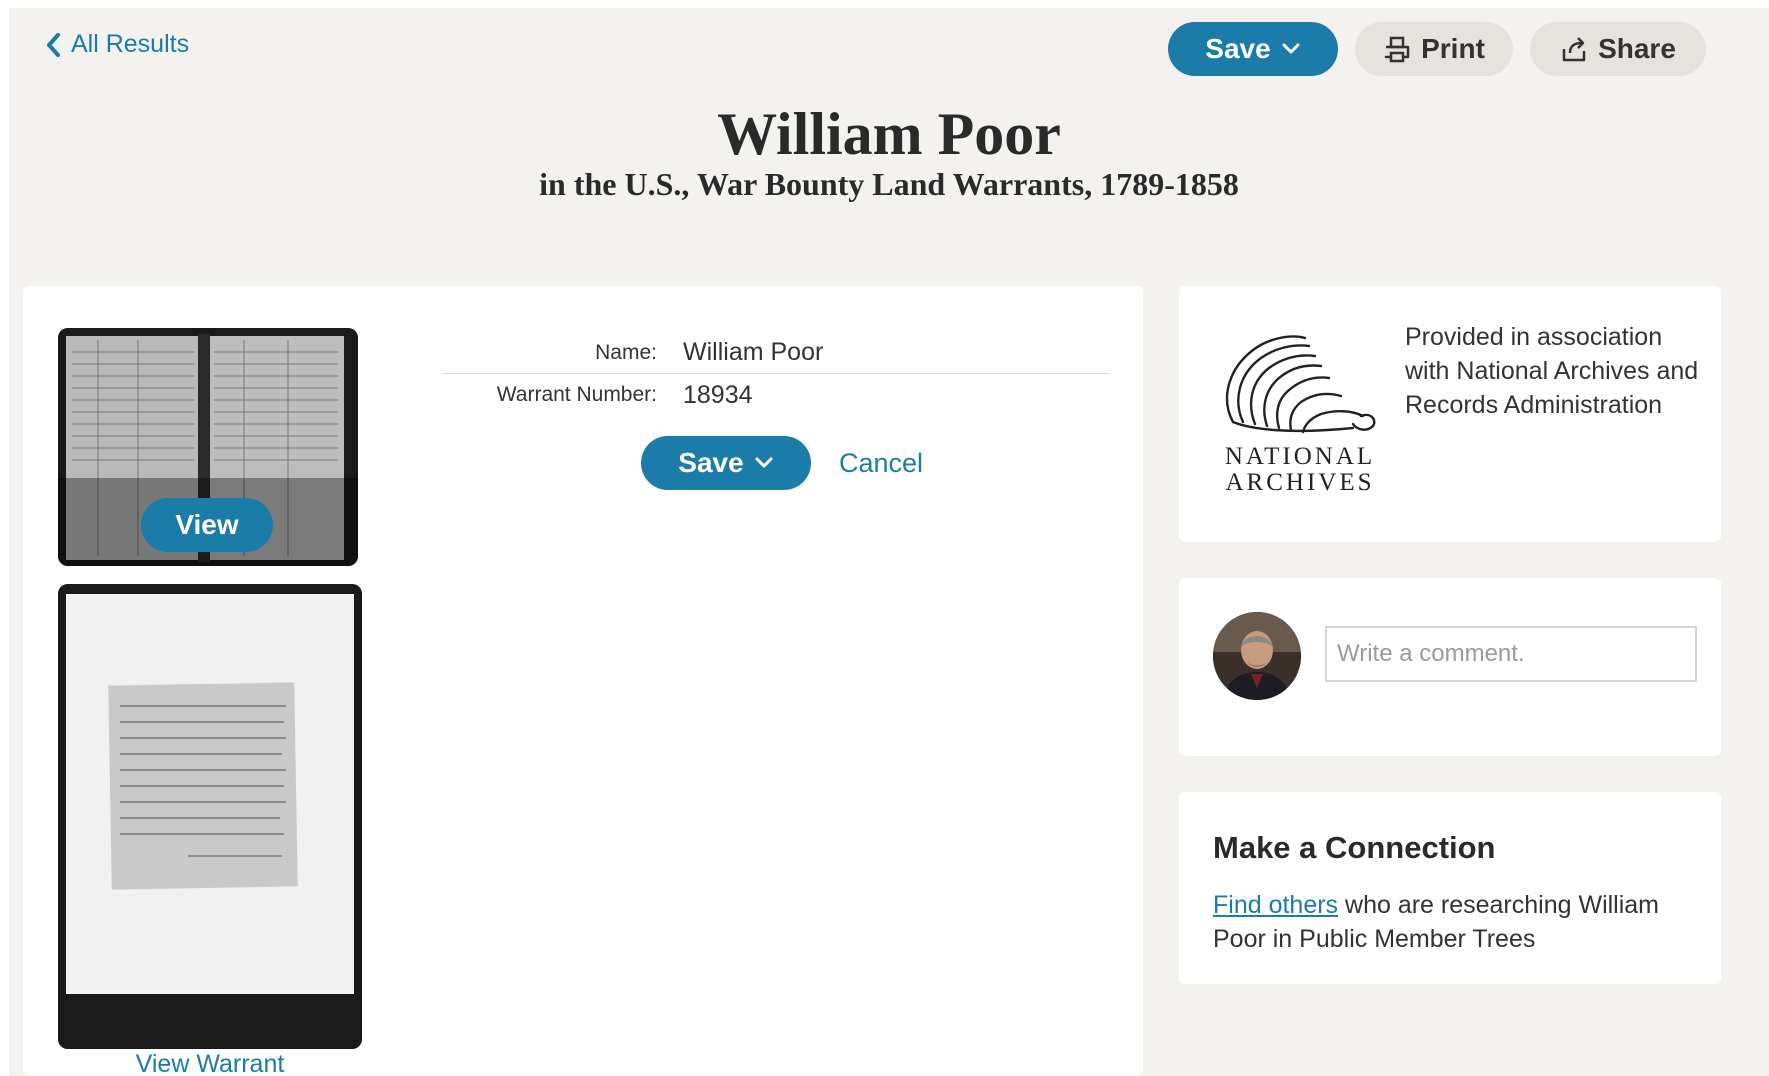 The width and height of the screenshot is (1769, 1076). What do you see at coordinates (889, 134) in the screenshot?
I see `page-title: William Poor` at bounding box center [889, 134].